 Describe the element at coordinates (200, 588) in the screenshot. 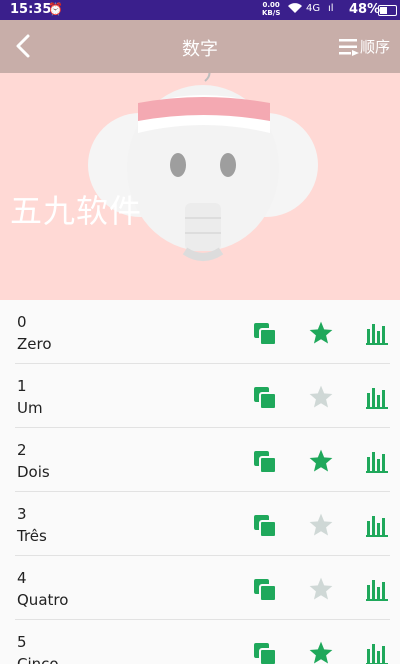

I see `list-item: 4 Quatro` at that location.